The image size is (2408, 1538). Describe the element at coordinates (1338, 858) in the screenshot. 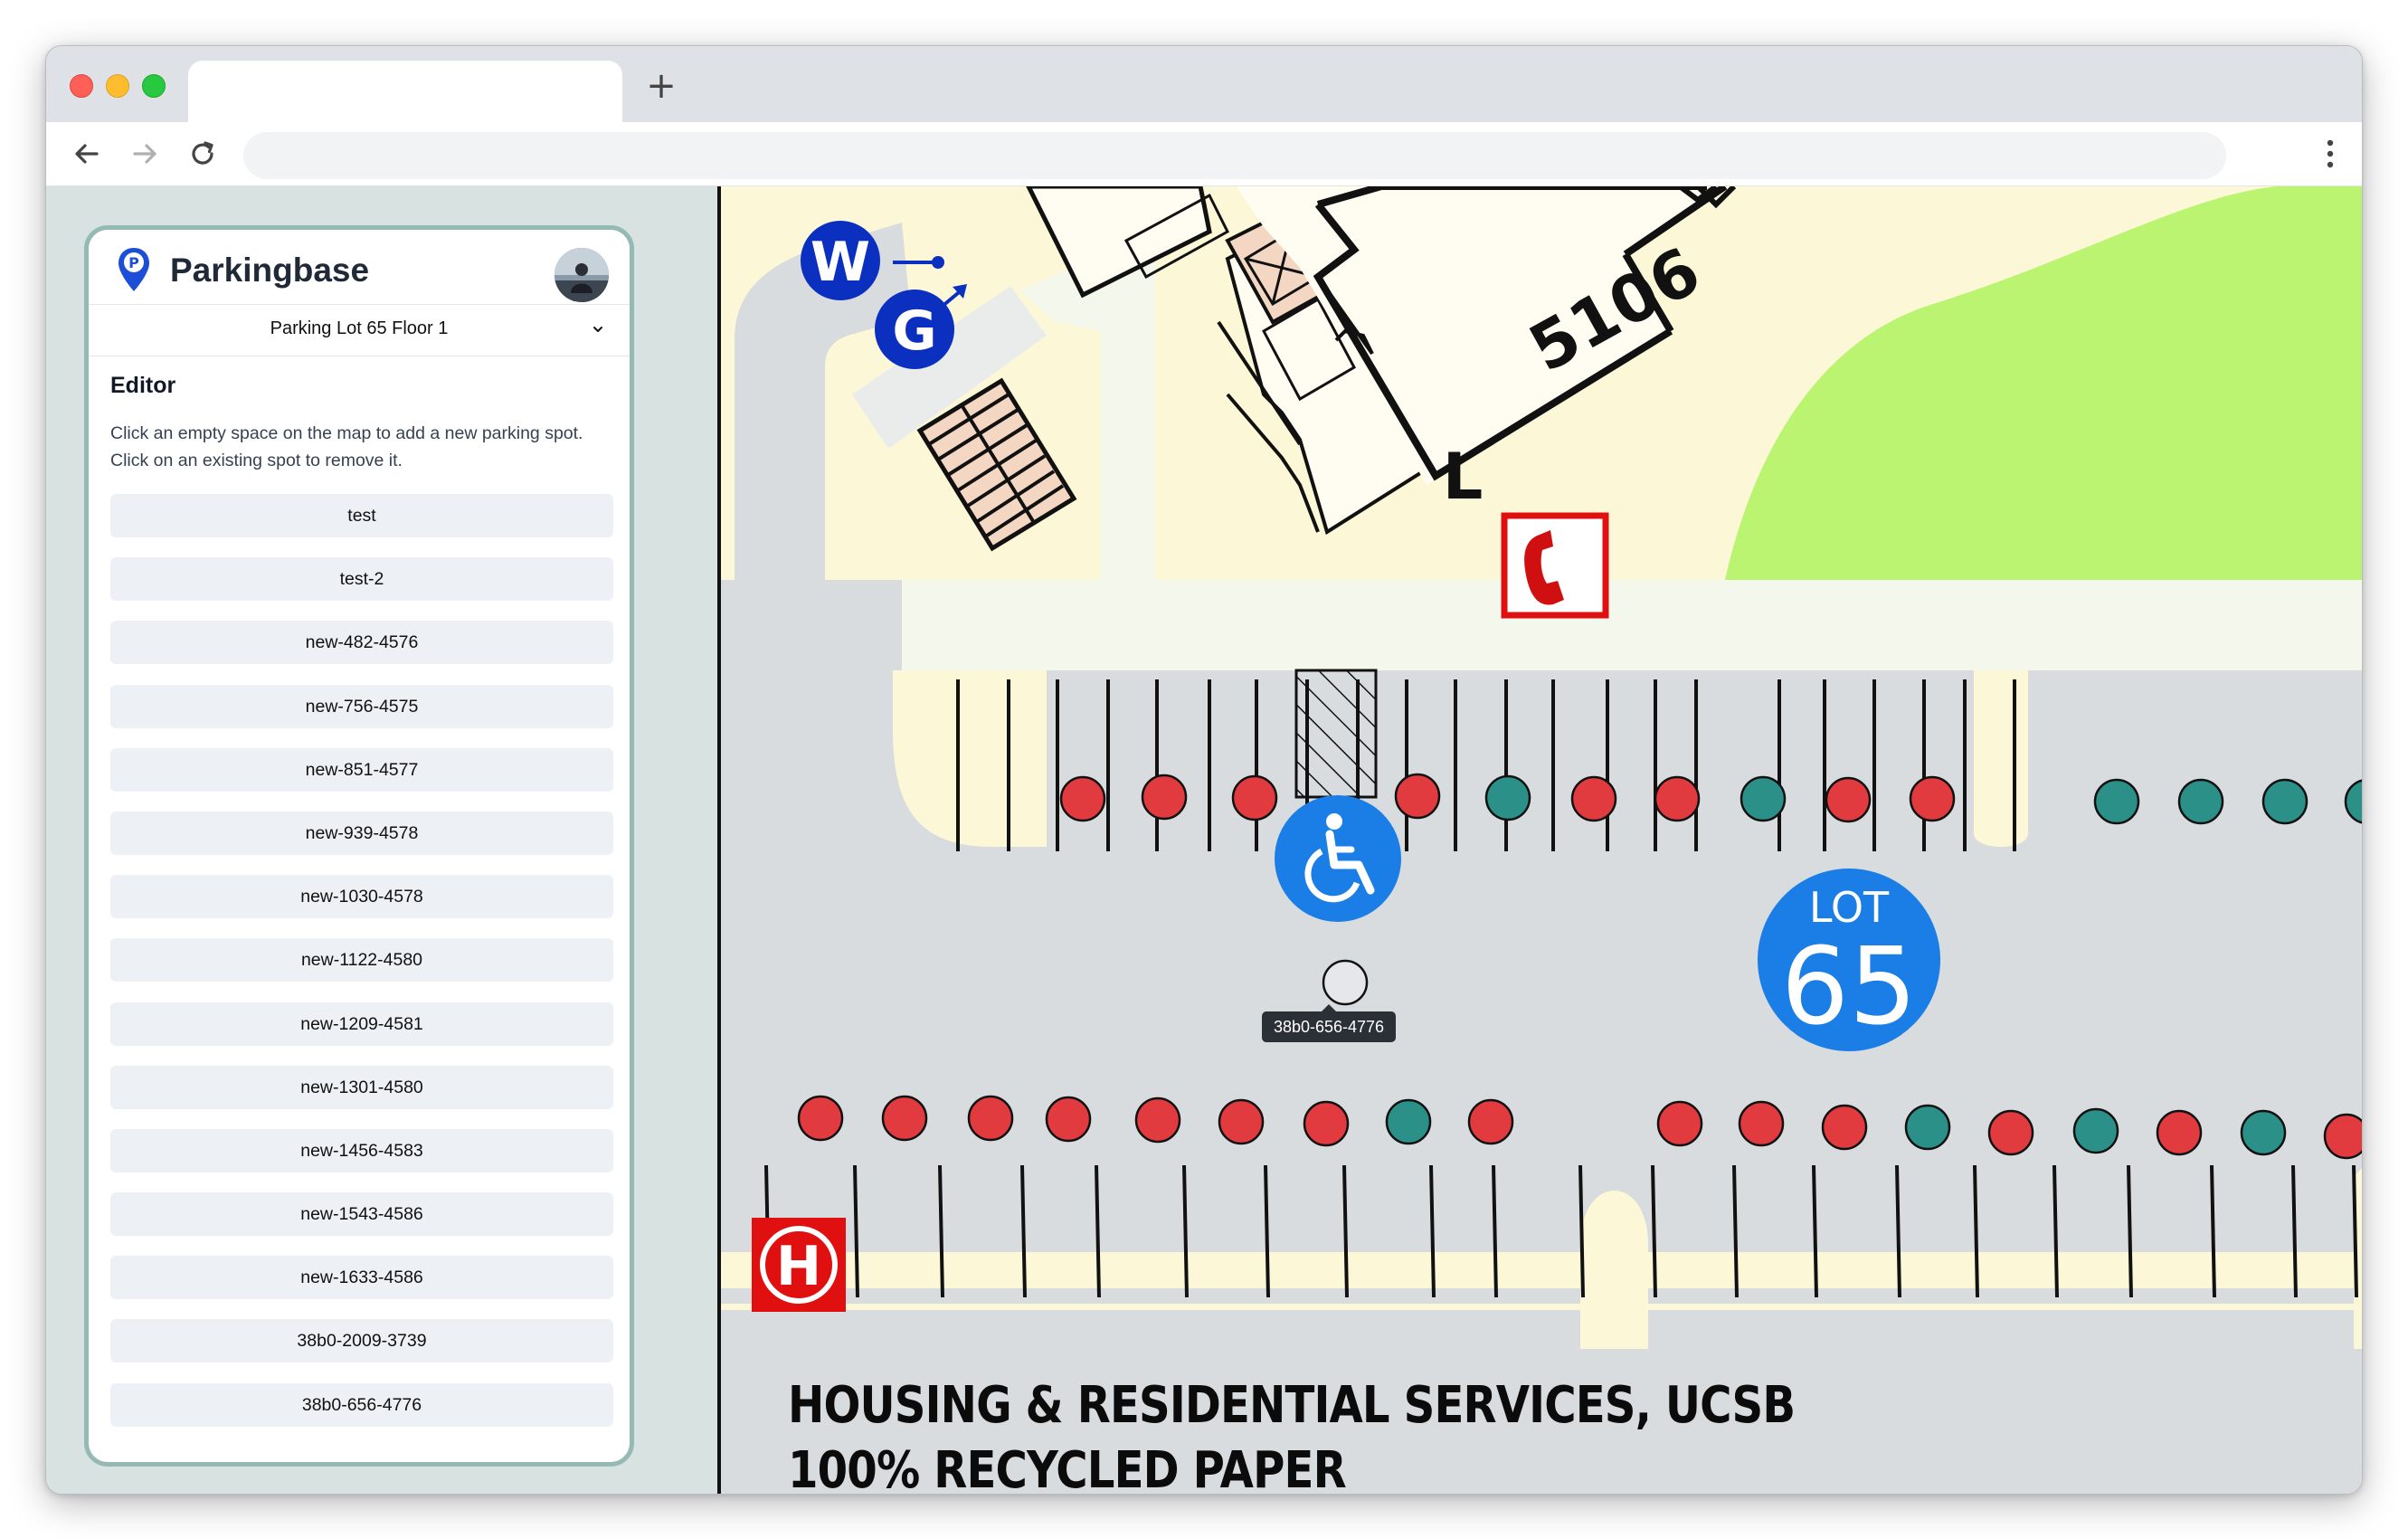

I see `wheelchair-accessible-icon` at that location.